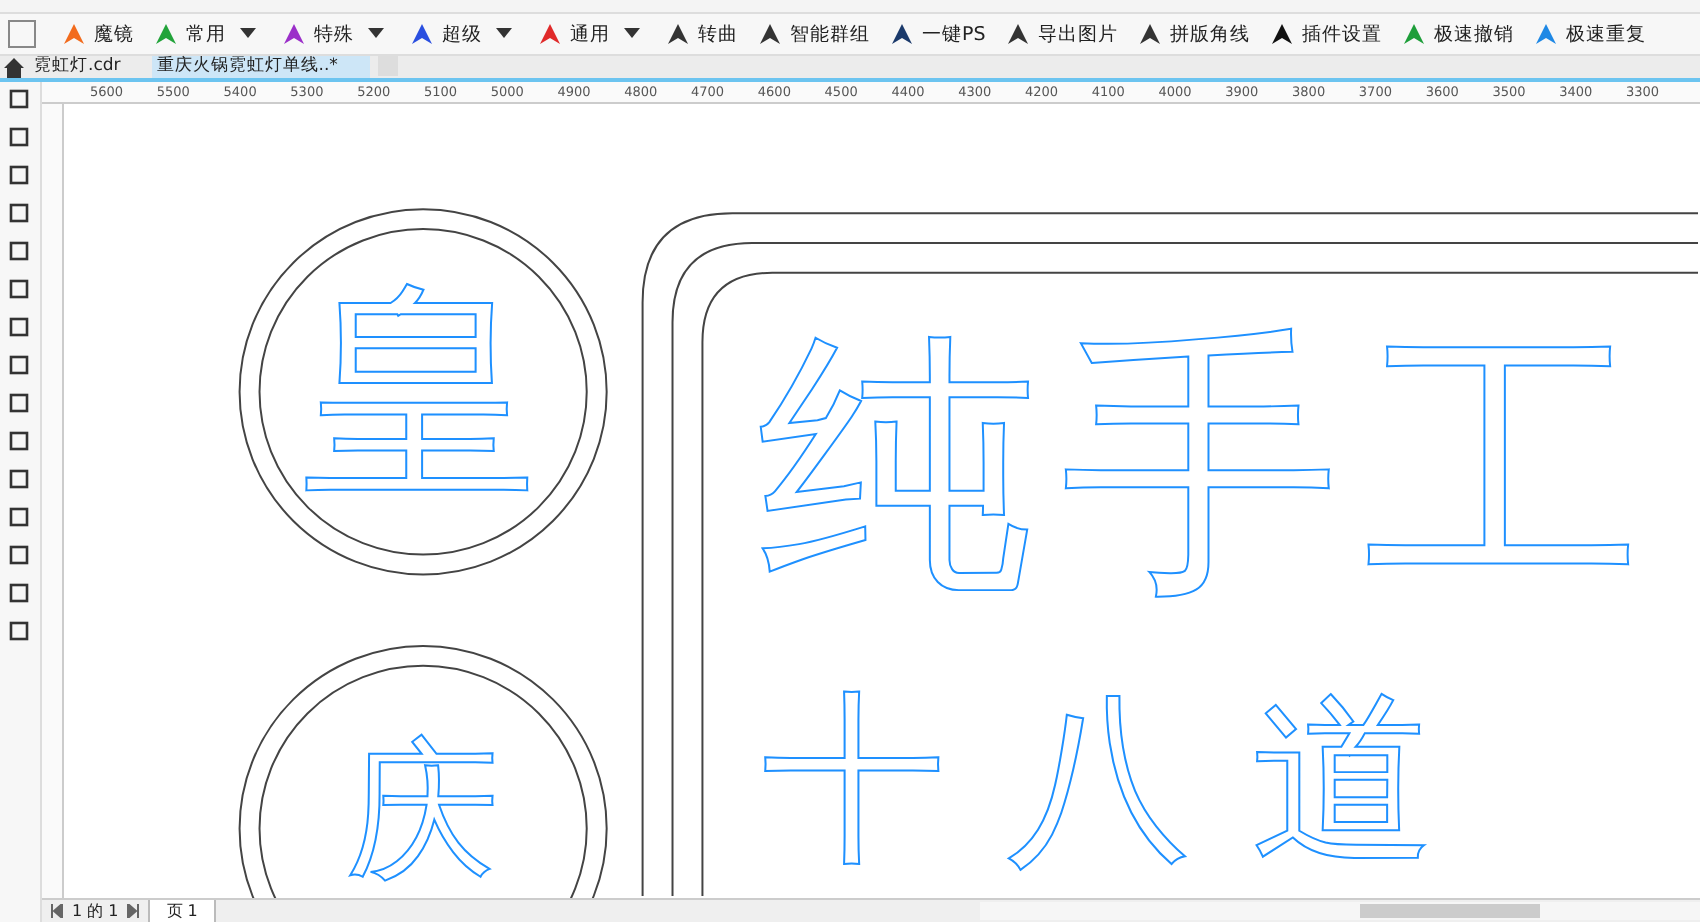  I want to click on outlined-heading: 十八道, so click(1129, 779).